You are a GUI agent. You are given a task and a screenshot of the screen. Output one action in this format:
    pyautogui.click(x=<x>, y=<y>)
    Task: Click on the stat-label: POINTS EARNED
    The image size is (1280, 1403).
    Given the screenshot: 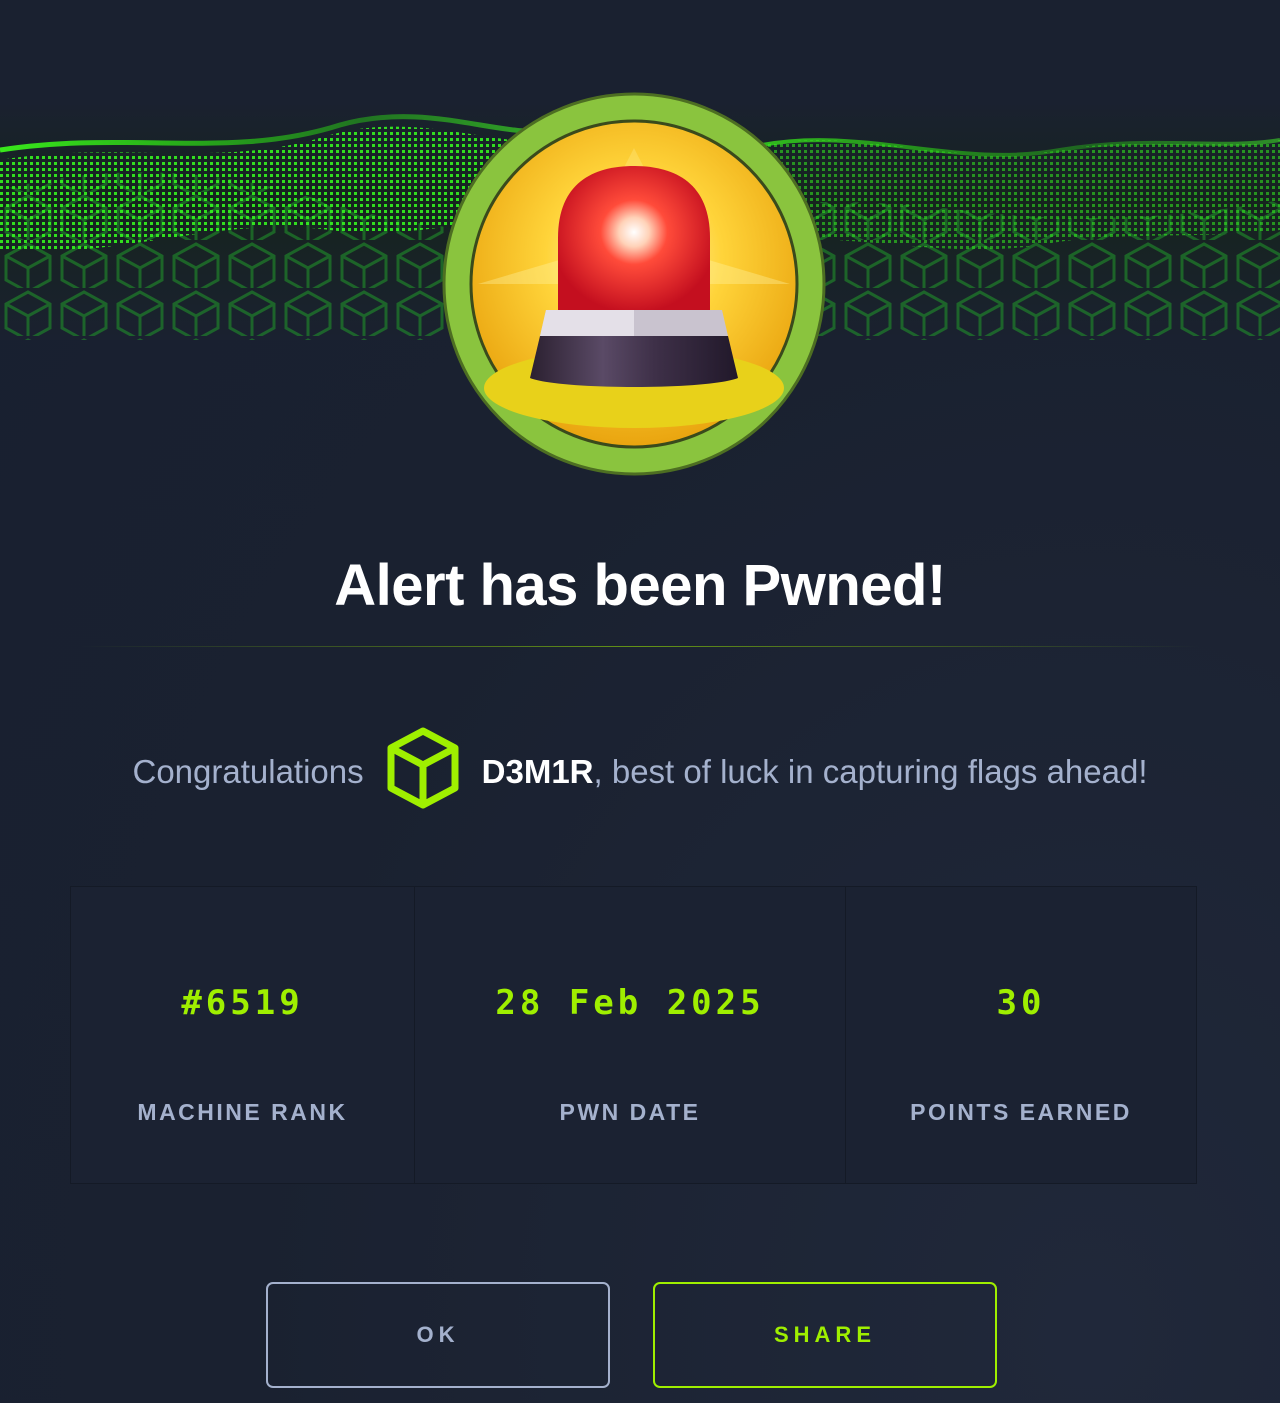 What is the action you would take?
    pyautogui.click(x=1021, y=1112)
    